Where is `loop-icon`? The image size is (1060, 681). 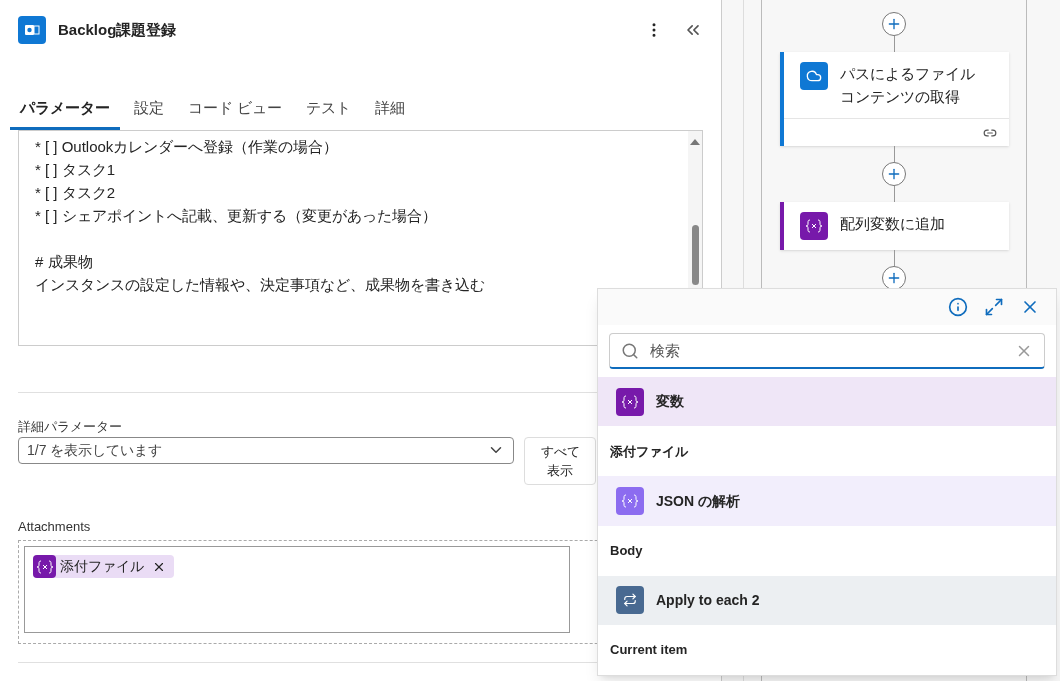 loop-icon is located at coordinates (630, 600).